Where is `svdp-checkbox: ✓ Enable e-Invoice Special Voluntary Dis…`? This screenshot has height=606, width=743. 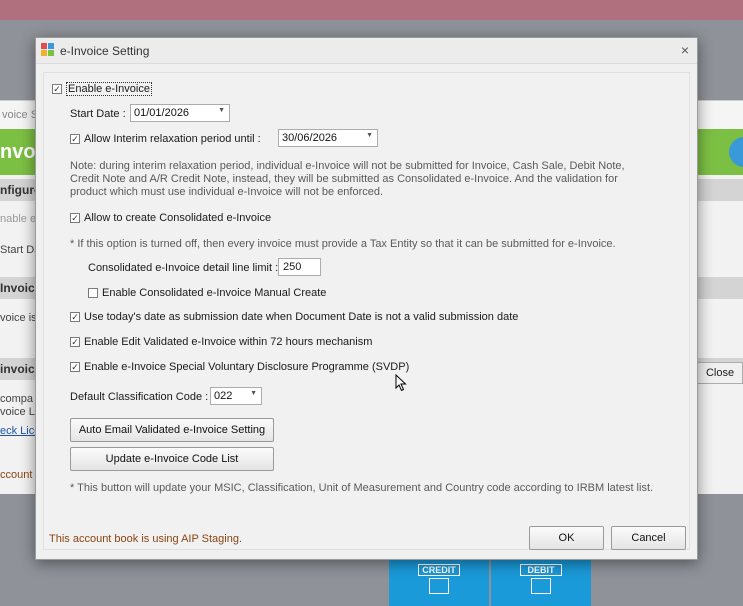 svdp-checkbox: ✓ Enable e-Invoice Special Voluntary Dis… is located at coordinates (239, 367).